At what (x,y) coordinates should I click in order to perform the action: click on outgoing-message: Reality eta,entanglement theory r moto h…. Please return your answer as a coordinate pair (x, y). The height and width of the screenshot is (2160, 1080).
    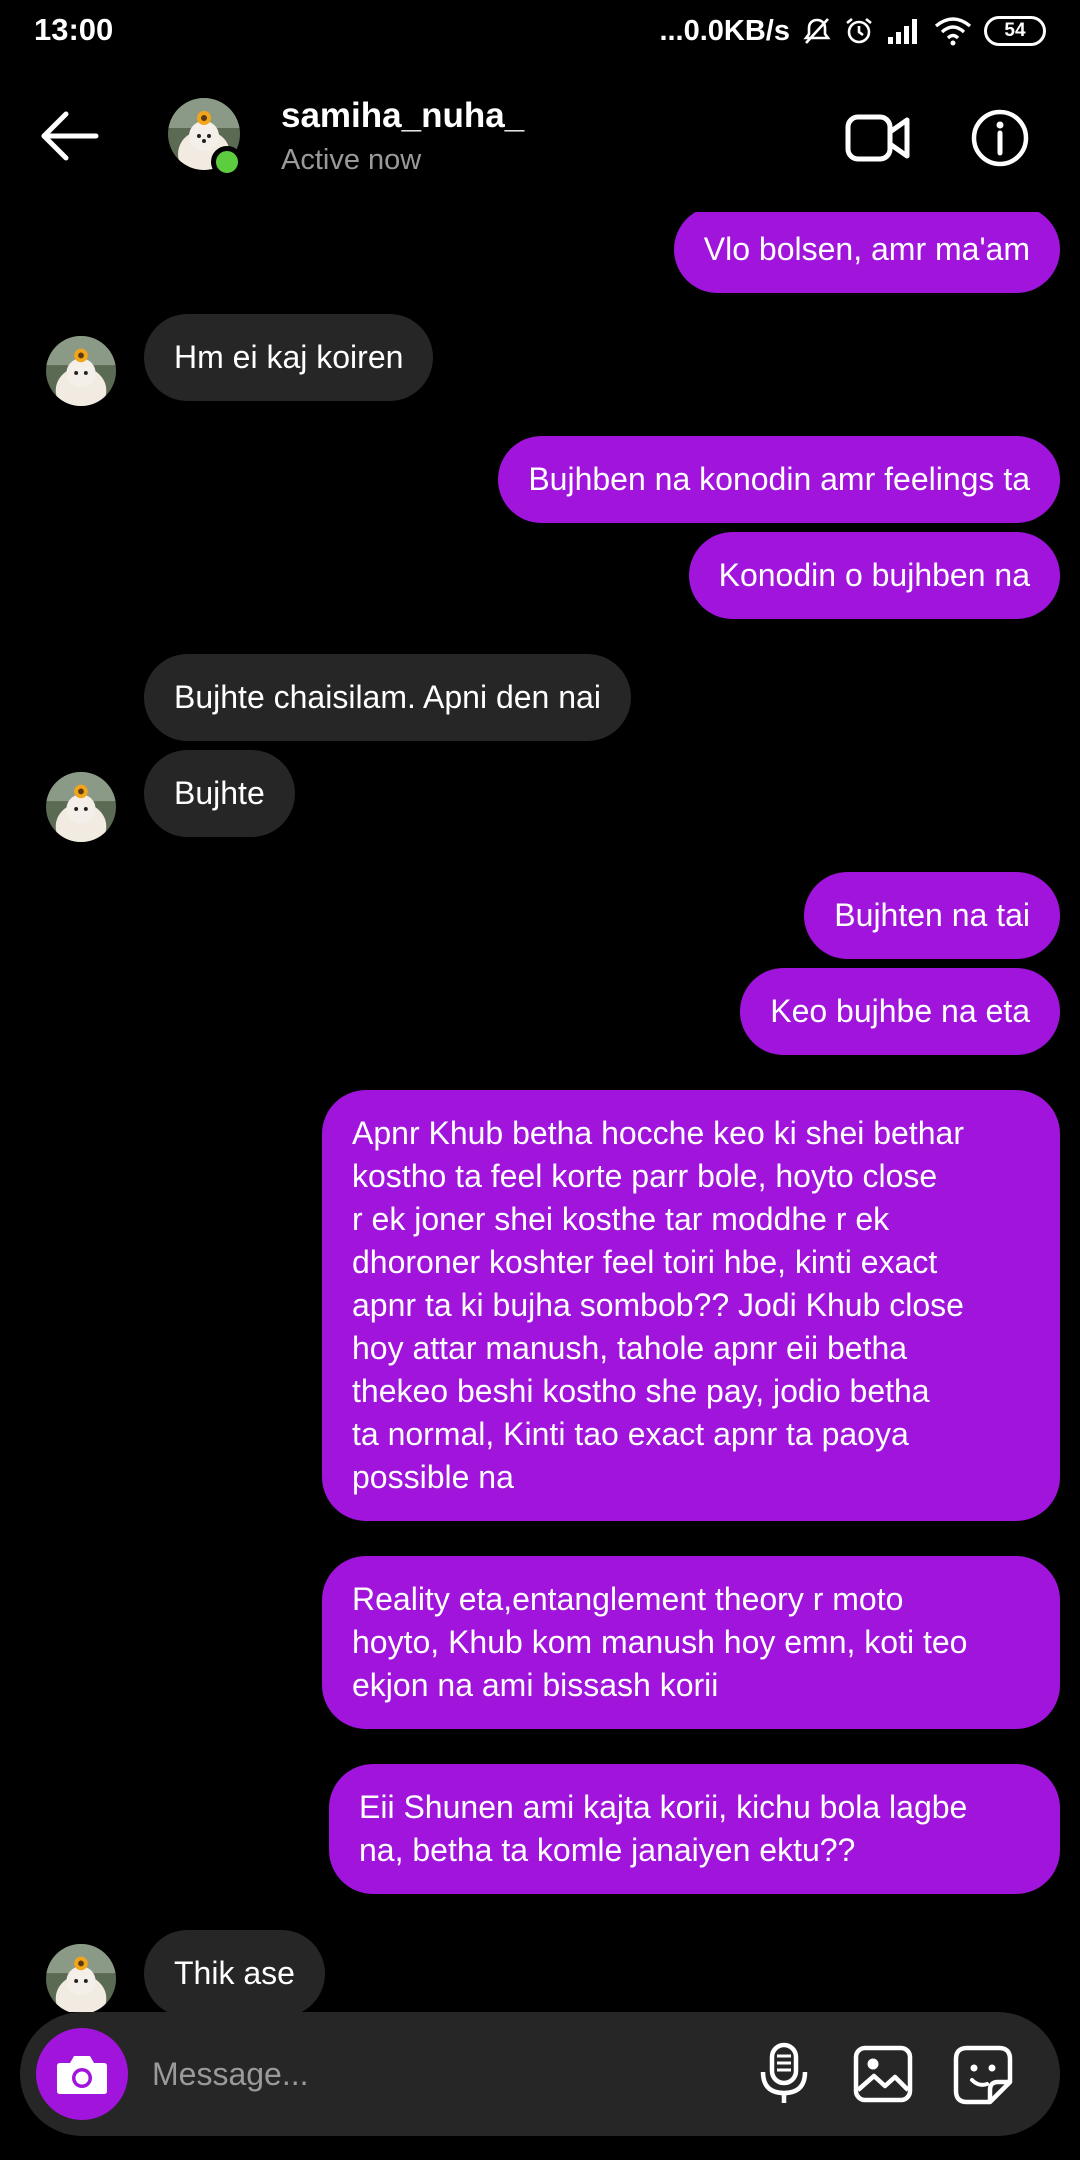
    Looking at the image, I should click on (691, 1642).